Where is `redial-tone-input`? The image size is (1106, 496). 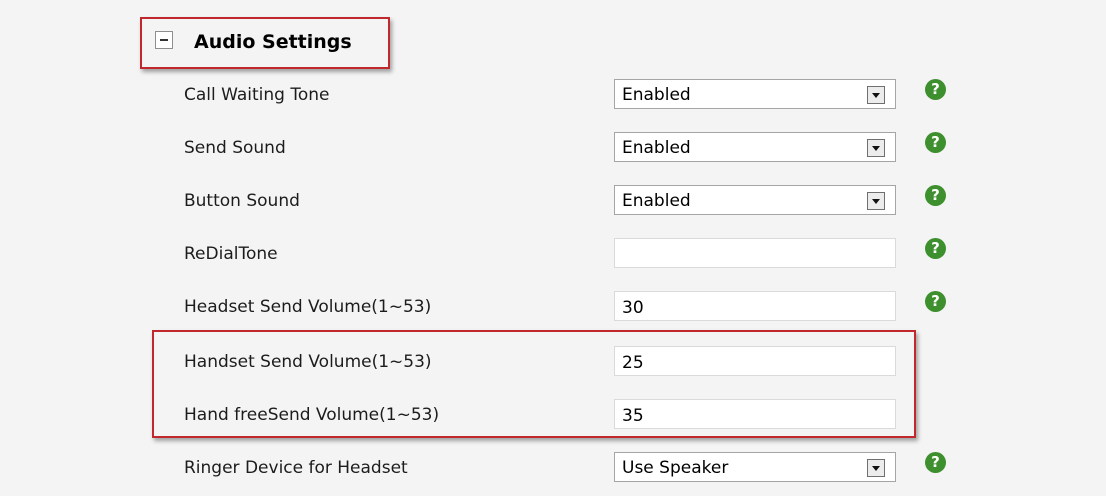 redial-tone-input is located at coordinates (755, 253).